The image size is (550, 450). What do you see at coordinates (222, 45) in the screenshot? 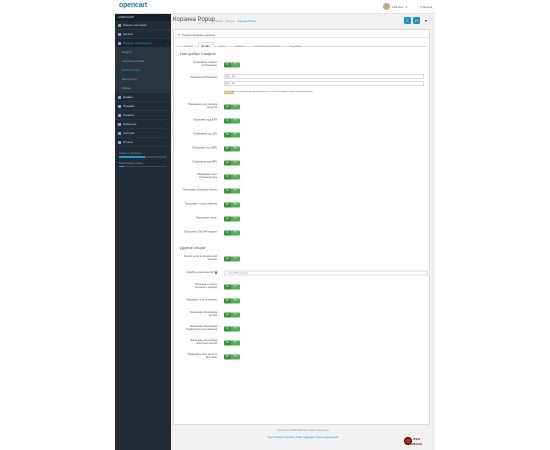
I see `tab: Настр.` at bounding box center [222, 45].